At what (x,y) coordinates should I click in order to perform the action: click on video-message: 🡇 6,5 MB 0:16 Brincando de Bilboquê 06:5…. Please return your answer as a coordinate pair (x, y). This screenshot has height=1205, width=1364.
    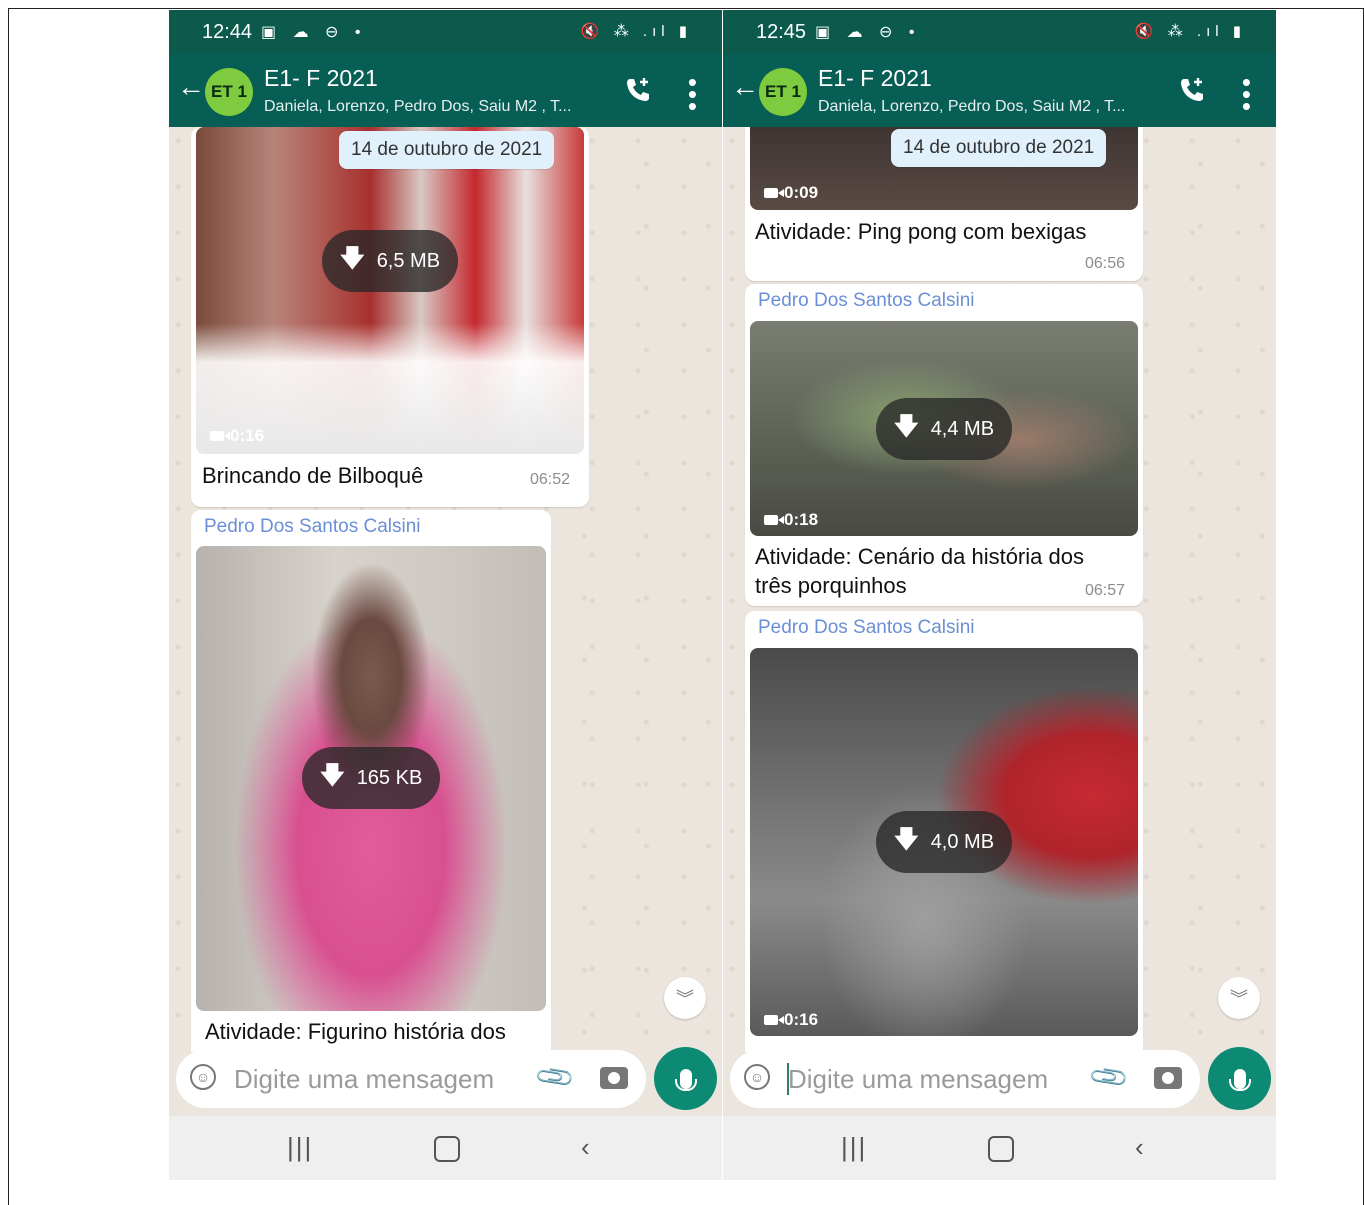
    Looking at the image, I should click on (390, 317).